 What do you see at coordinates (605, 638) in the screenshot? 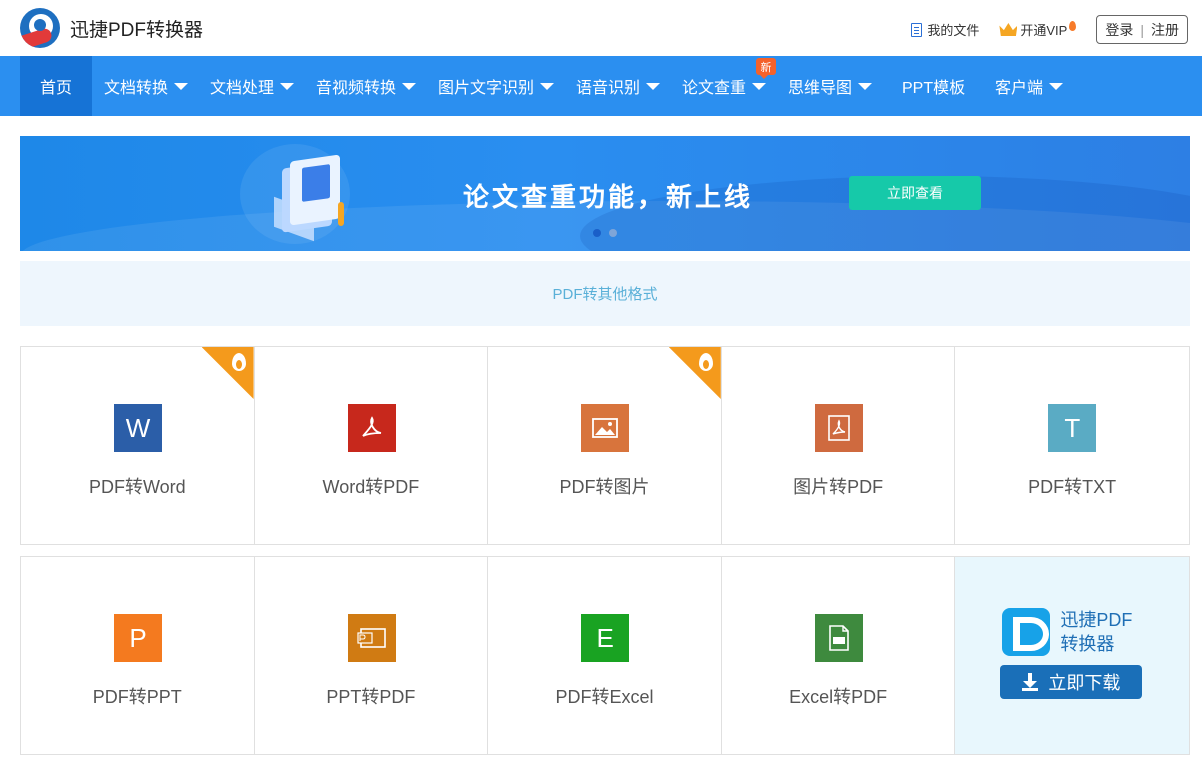
I see `excel-icon: E` at bounding box center [605, 638].